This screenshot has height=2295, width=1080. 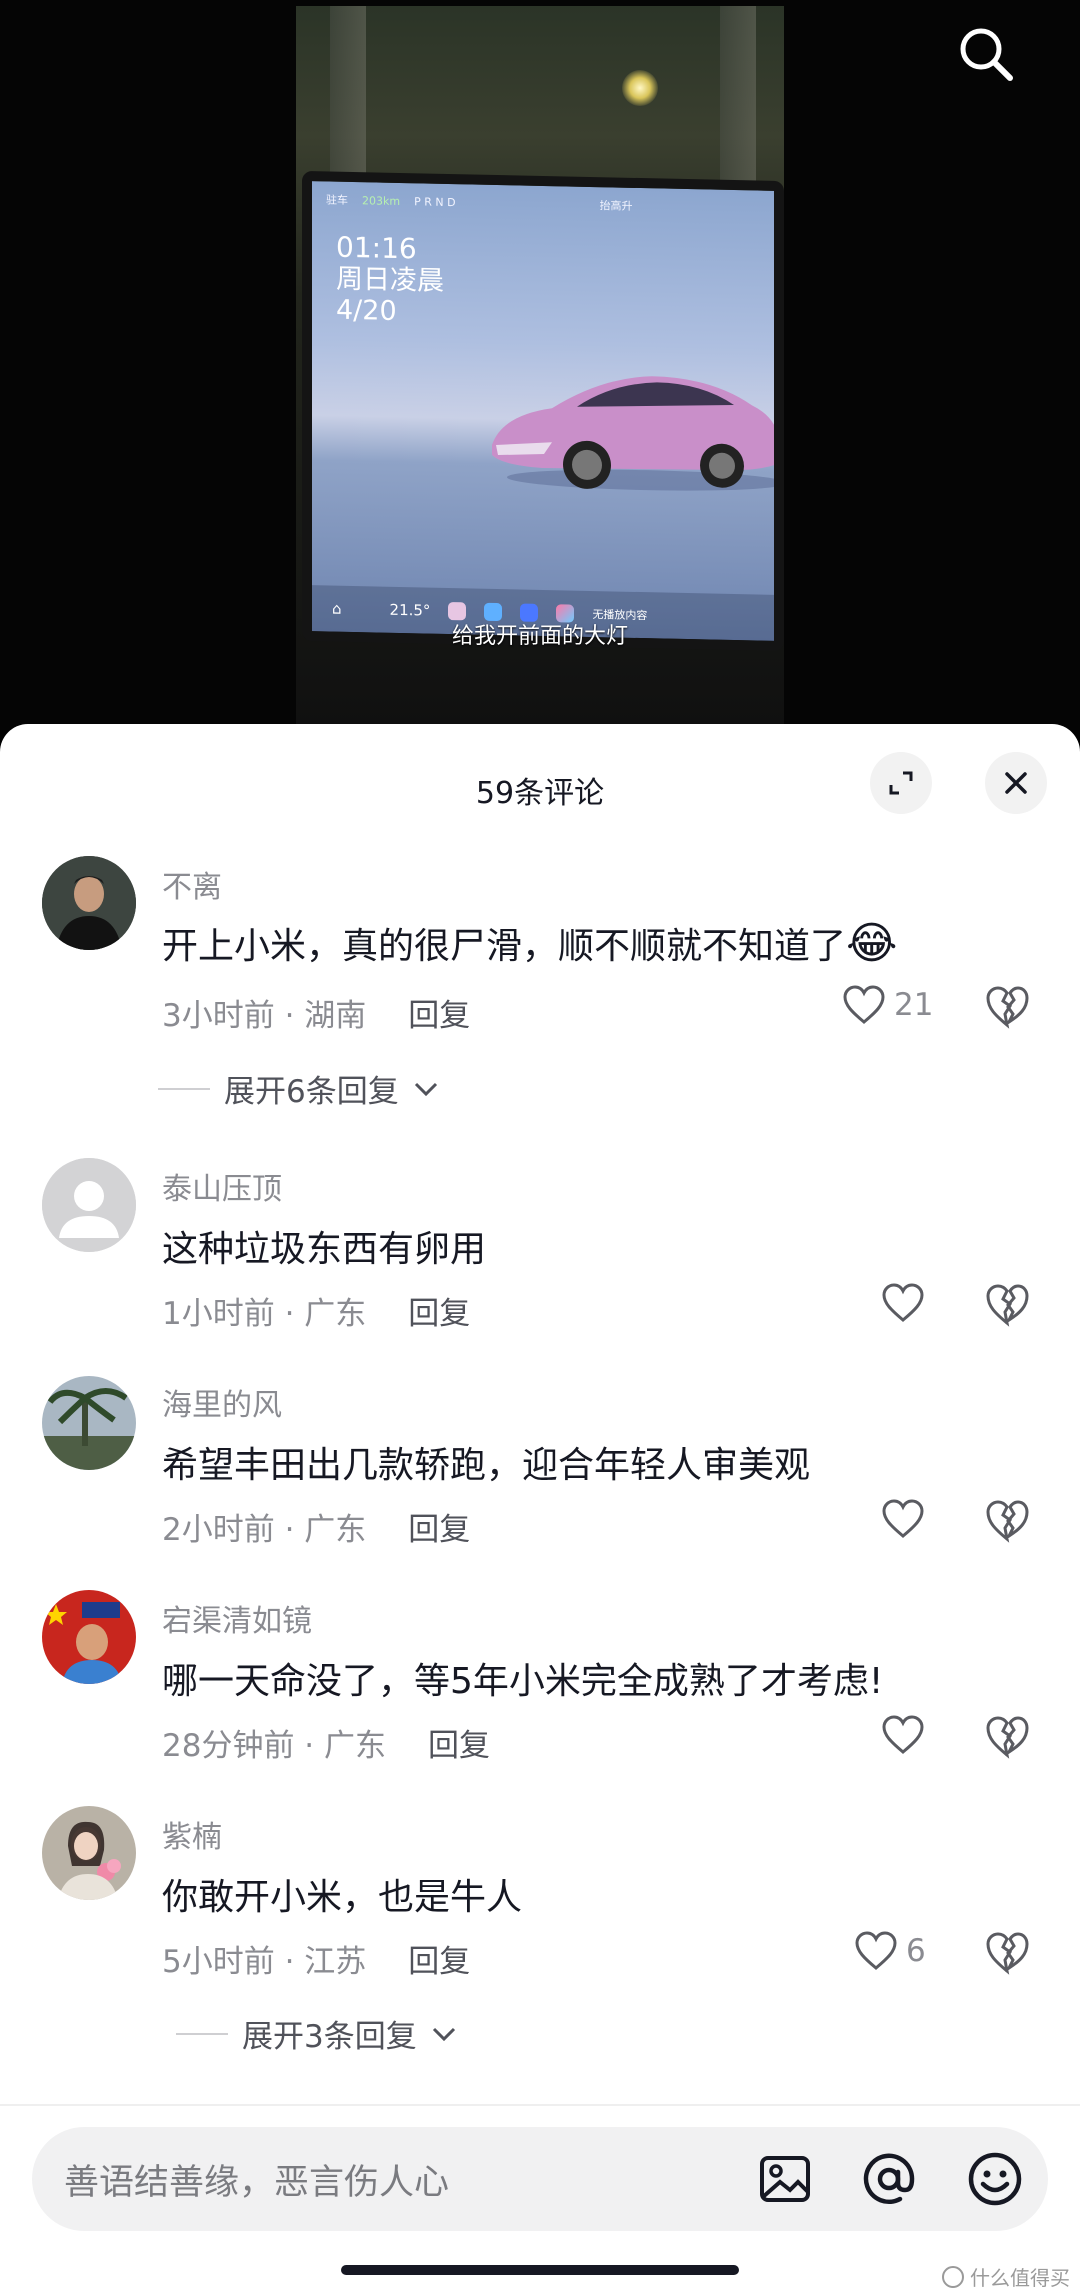 I want to click on comment-location: 湖南, so click(x=335, y=1016).